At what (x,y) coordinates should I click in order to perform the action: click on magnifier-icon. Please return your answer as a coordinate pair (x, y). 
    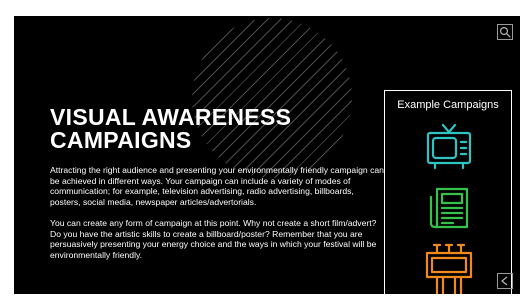
    Looking at the image, I should click on (505, 32).